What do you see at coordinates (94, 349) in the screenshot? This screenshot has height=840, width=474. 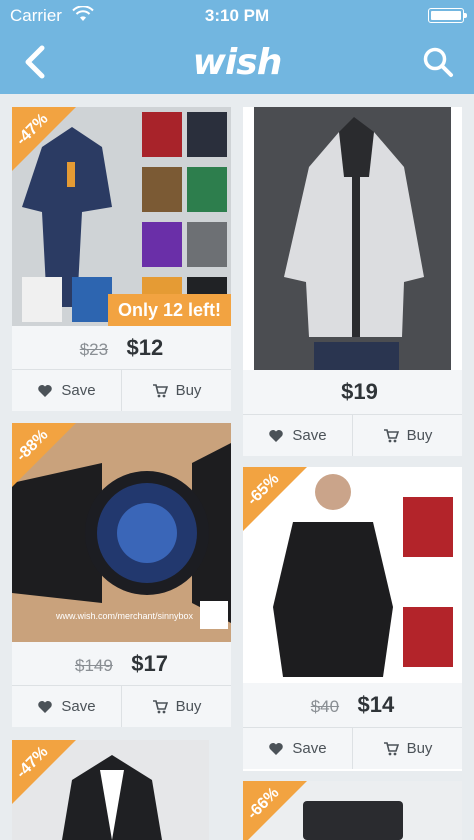 I see `original-price: $23` at bounding box center [94, 349].